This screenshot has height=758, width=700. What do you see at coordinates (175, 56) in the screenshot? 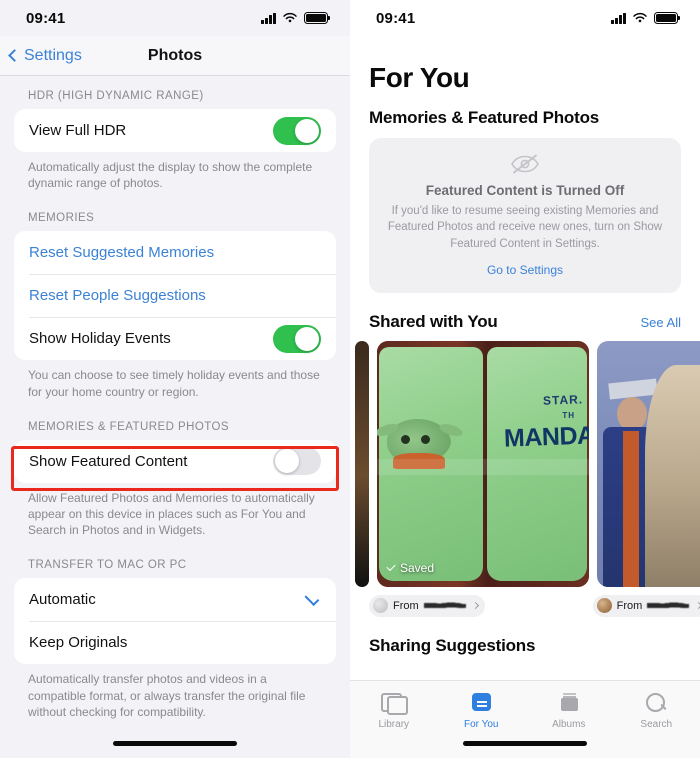
I see `navigation-bar: Settings Photos` at bounding box center [175, 56].